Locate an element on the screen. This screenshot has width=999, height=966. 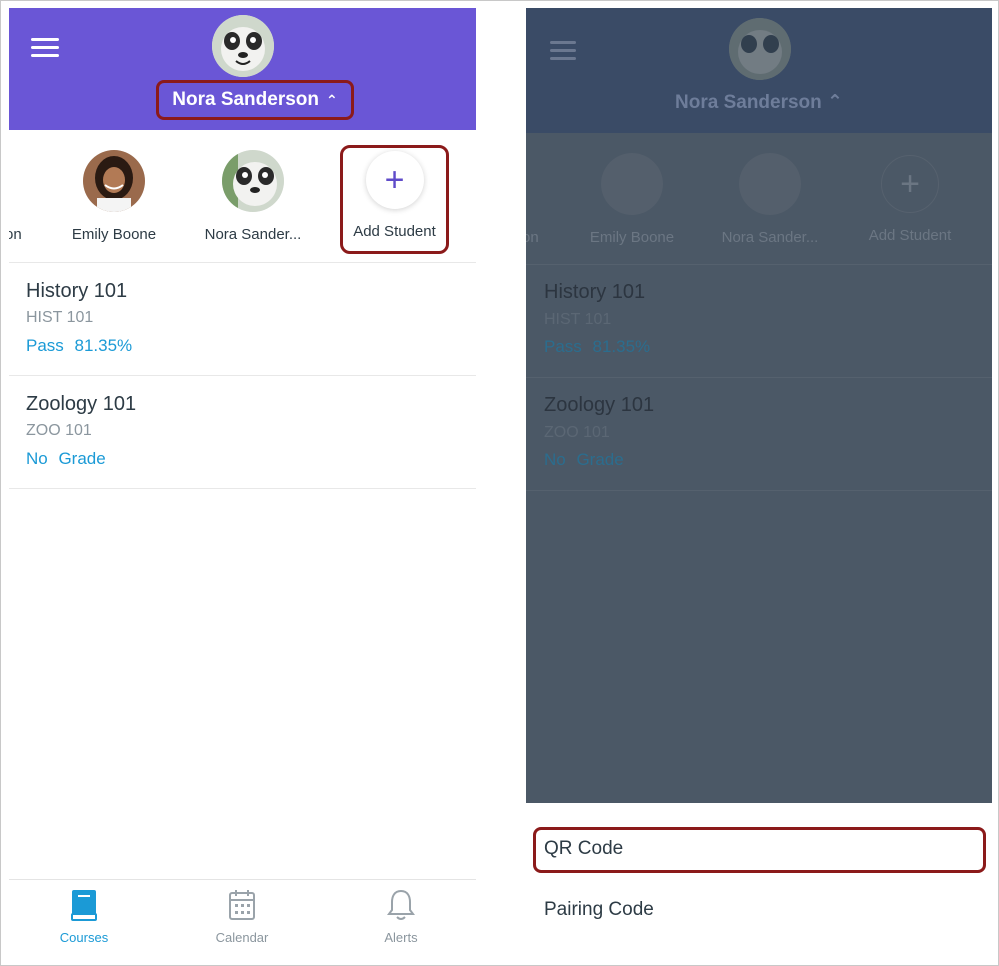
bottom-tab-bar: Courses Calendar Alerts is located at coordinates (242, 918).